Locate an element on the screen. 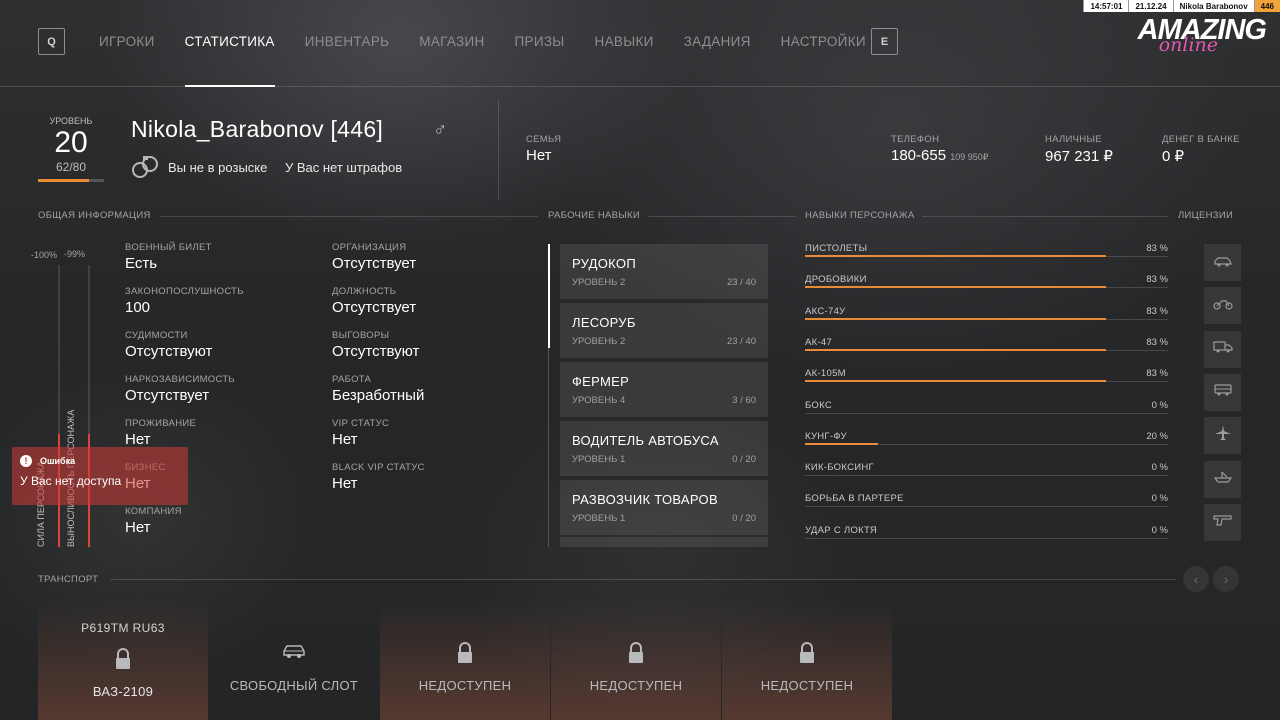 The image size is (1280, 720). info-label: BLACK VIP СТАТУС is located at coordinates (378, 467).